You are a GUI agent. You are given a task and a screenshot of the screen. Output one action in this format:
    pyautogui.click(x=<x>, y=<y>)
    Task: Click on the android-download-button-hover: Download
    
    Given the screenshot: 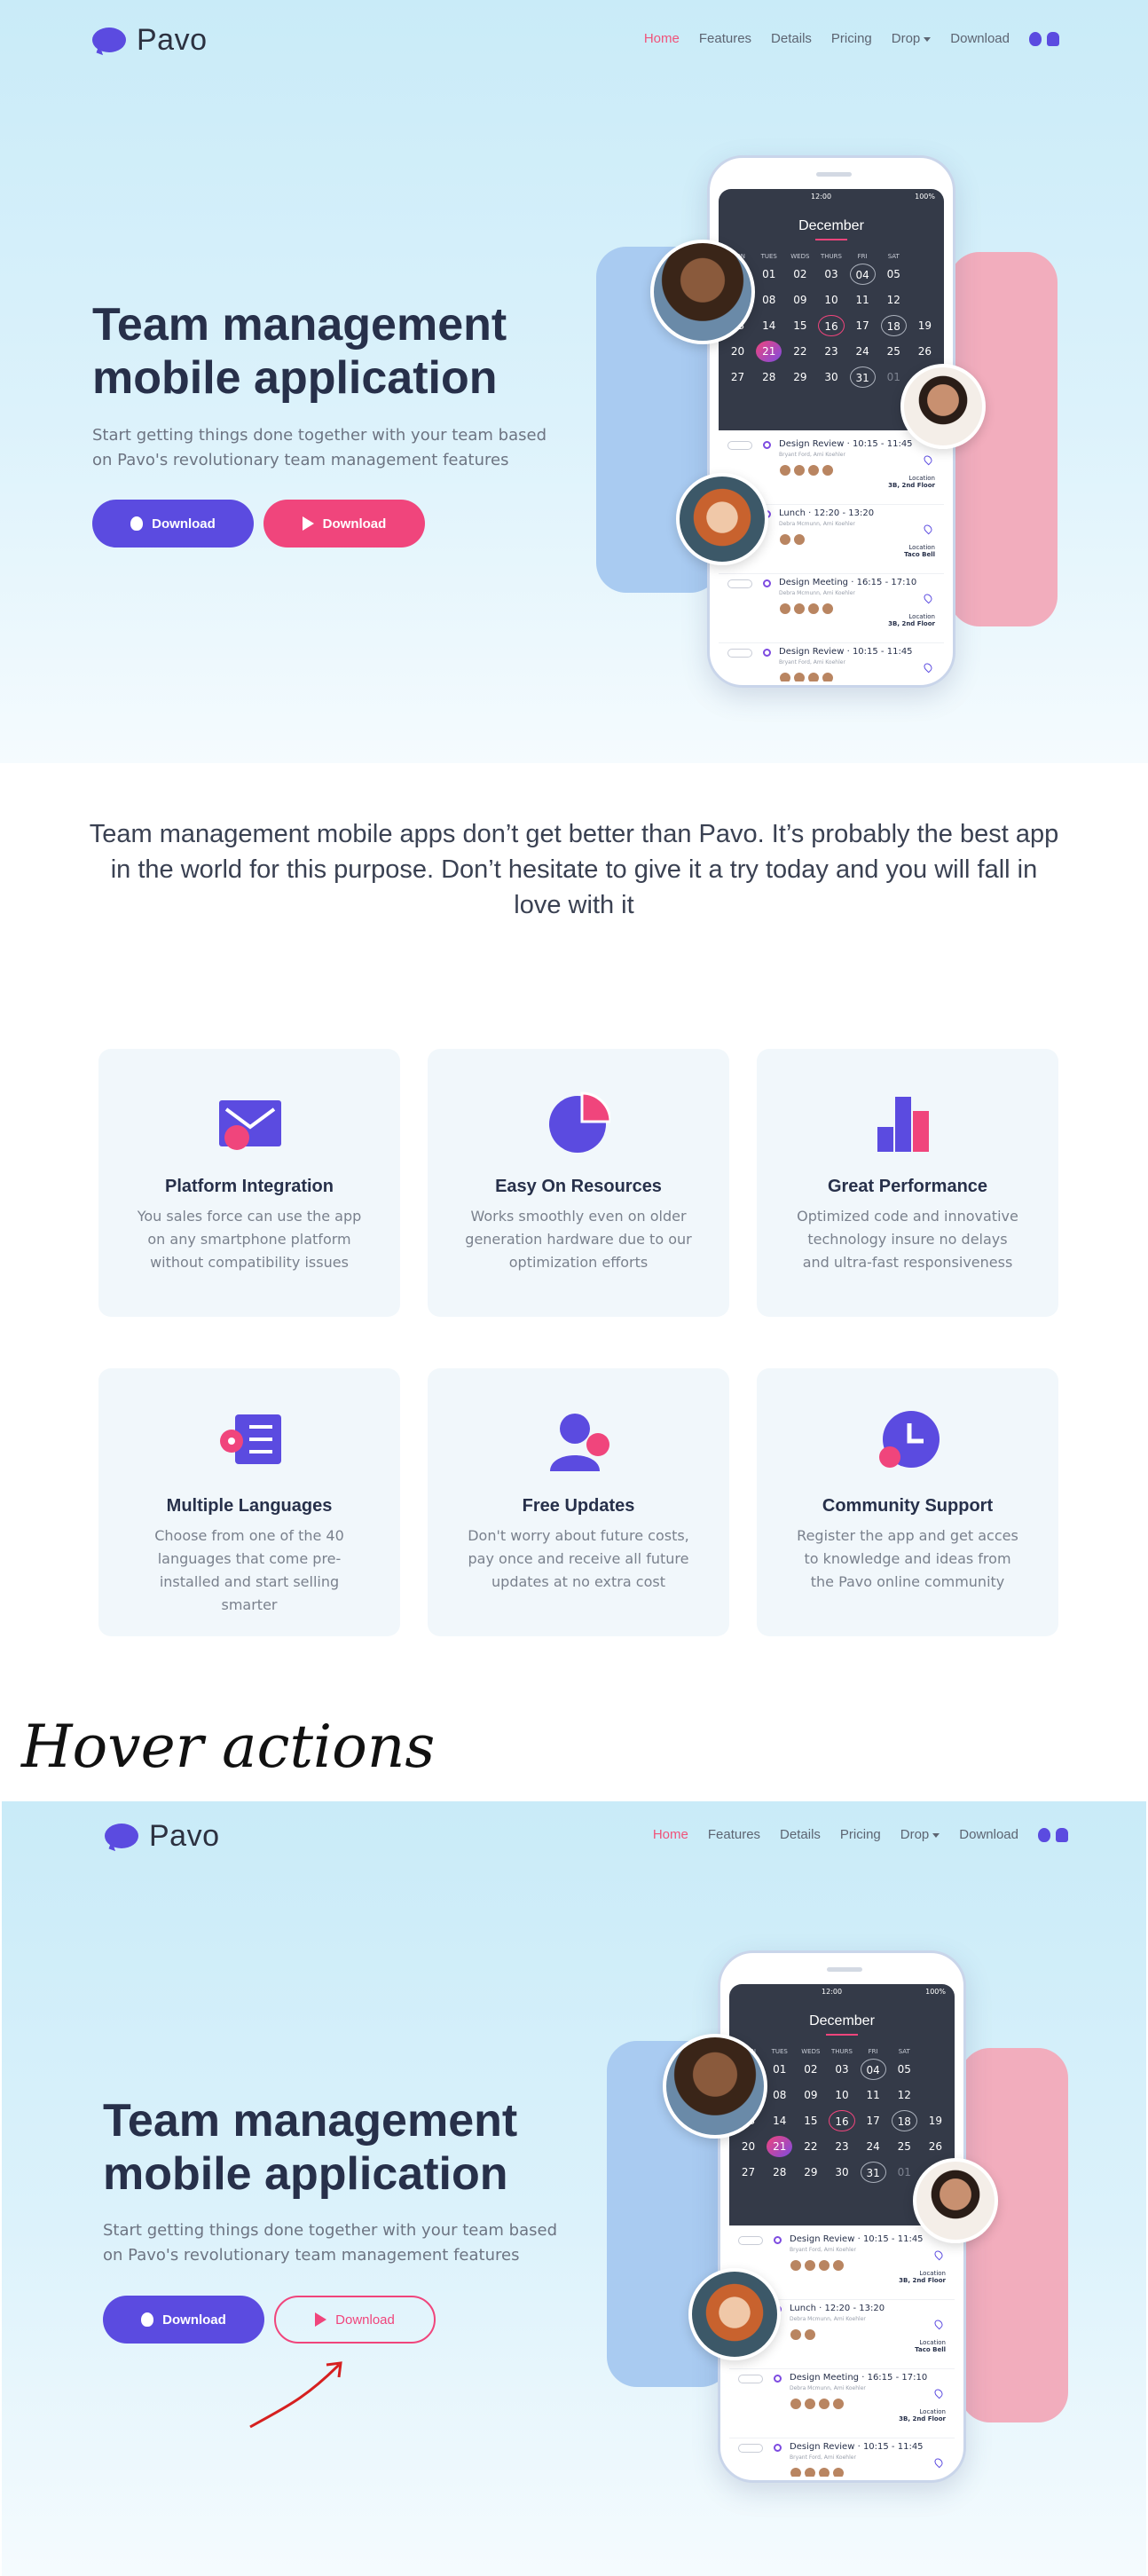 What is the action you would take?
    pyautogui.click(x=355, y=2320)
    